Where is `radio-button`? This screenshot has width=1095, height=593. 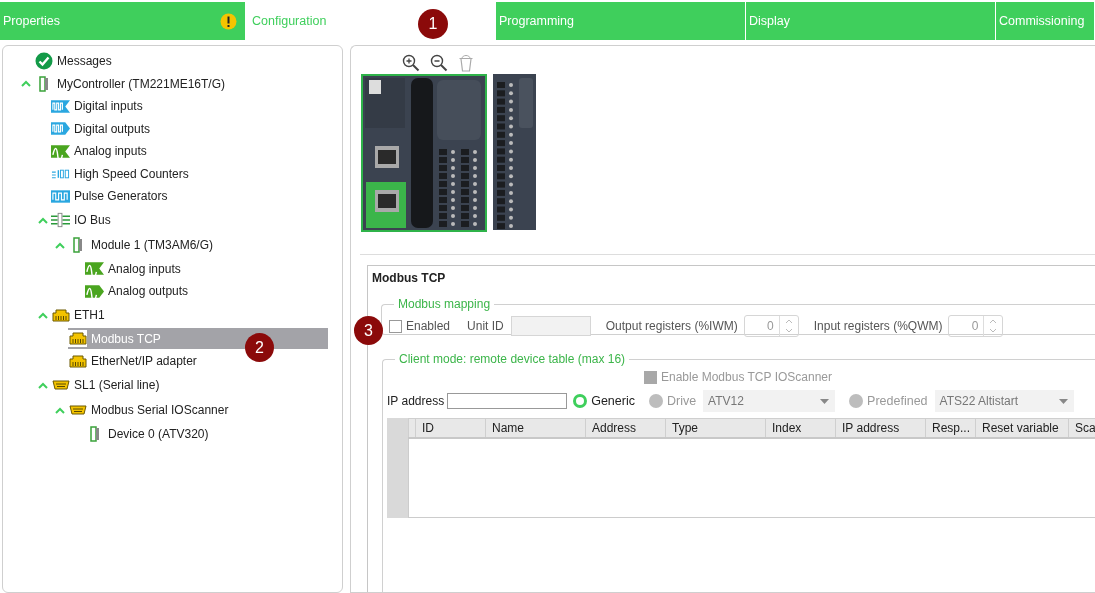 radio-button is located at coordinates (580, 401).